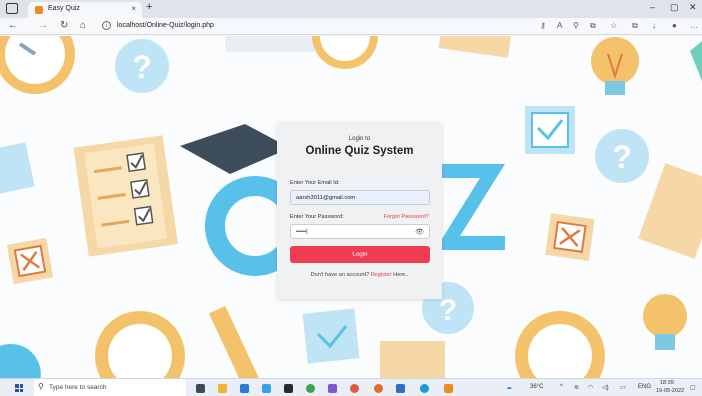  Describe the element at coordinates (149, 7) in the screenshot. I see `new-tab-button: +` at that location.